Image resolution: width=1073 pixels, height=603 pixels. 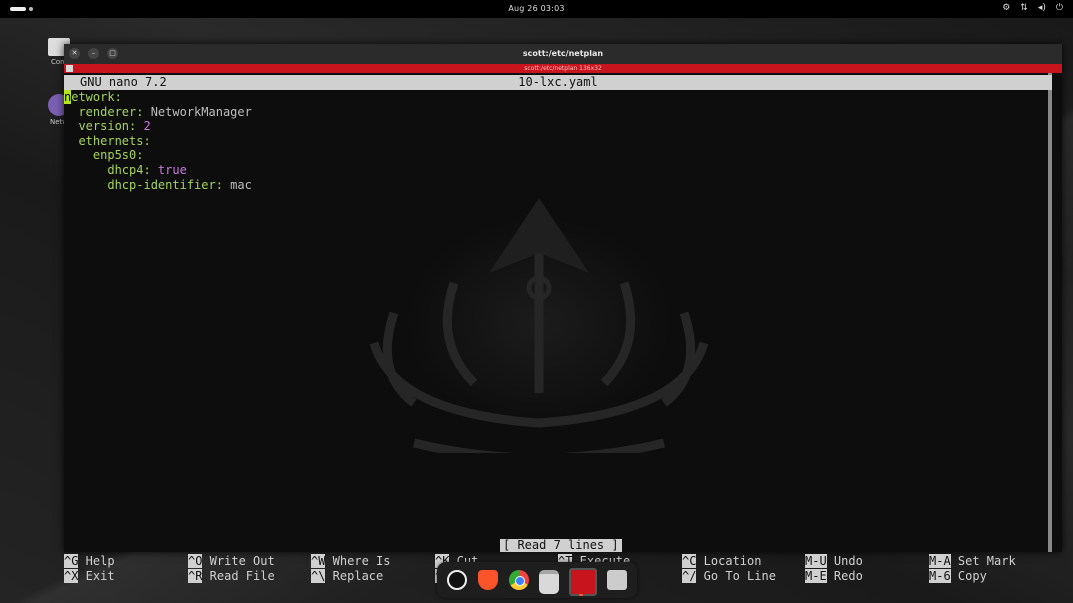 What do you see at coordinates (241, 184) in the screenshot?
I see `code-token: mac` at bounding box center [241, 184].